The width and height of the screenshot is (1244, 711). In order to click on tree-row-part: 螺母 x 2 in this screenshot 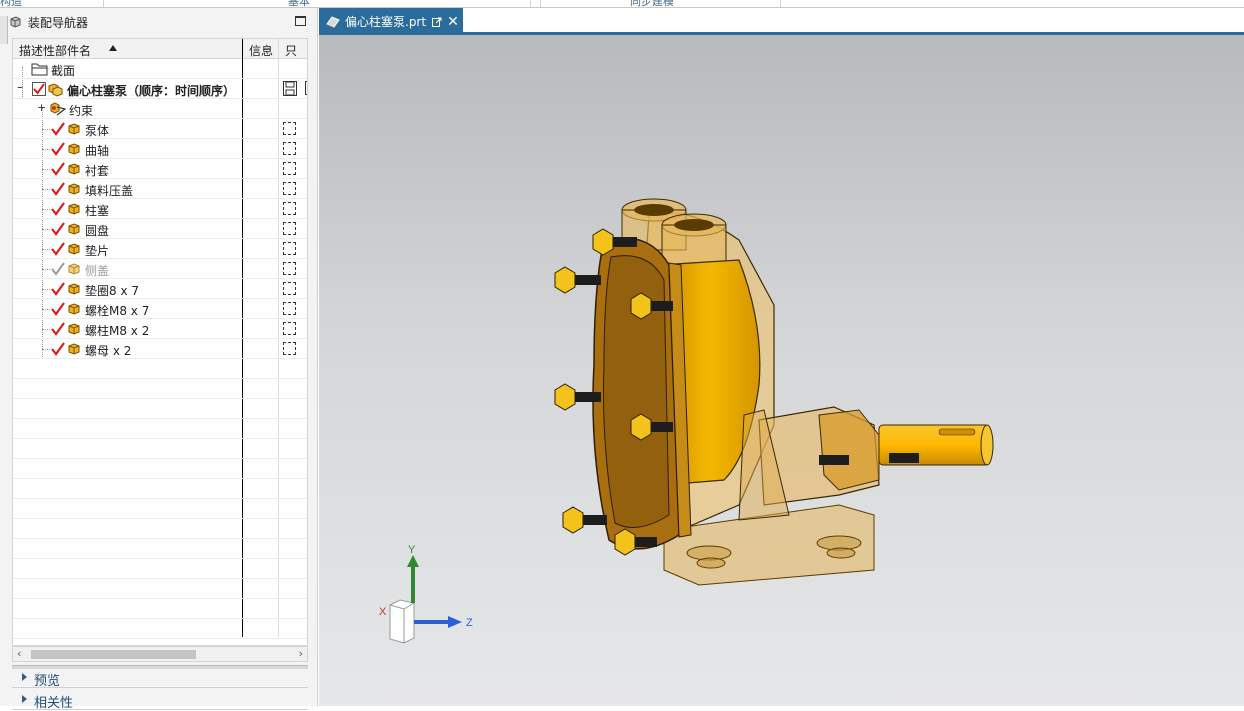, I will do `click(160, 349)`.